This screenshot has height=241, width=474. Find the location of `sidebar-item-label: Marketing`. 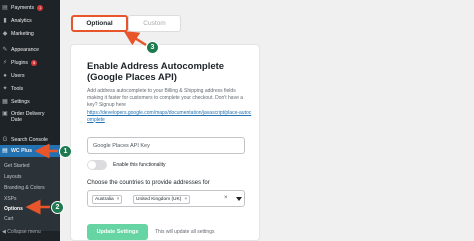

sidebar-item-label: Marketing is located at coordinates (22, 34).